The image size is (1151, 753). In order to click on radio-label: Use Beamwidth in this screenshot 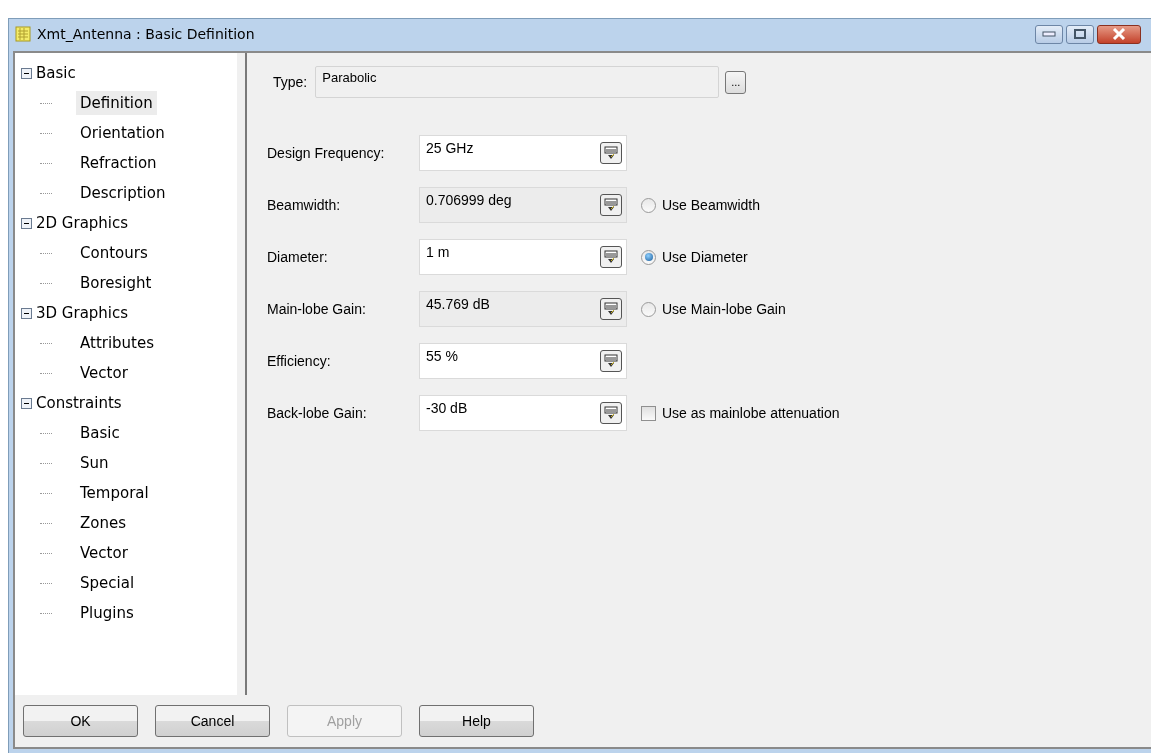, I will do `click(711, 205)`.